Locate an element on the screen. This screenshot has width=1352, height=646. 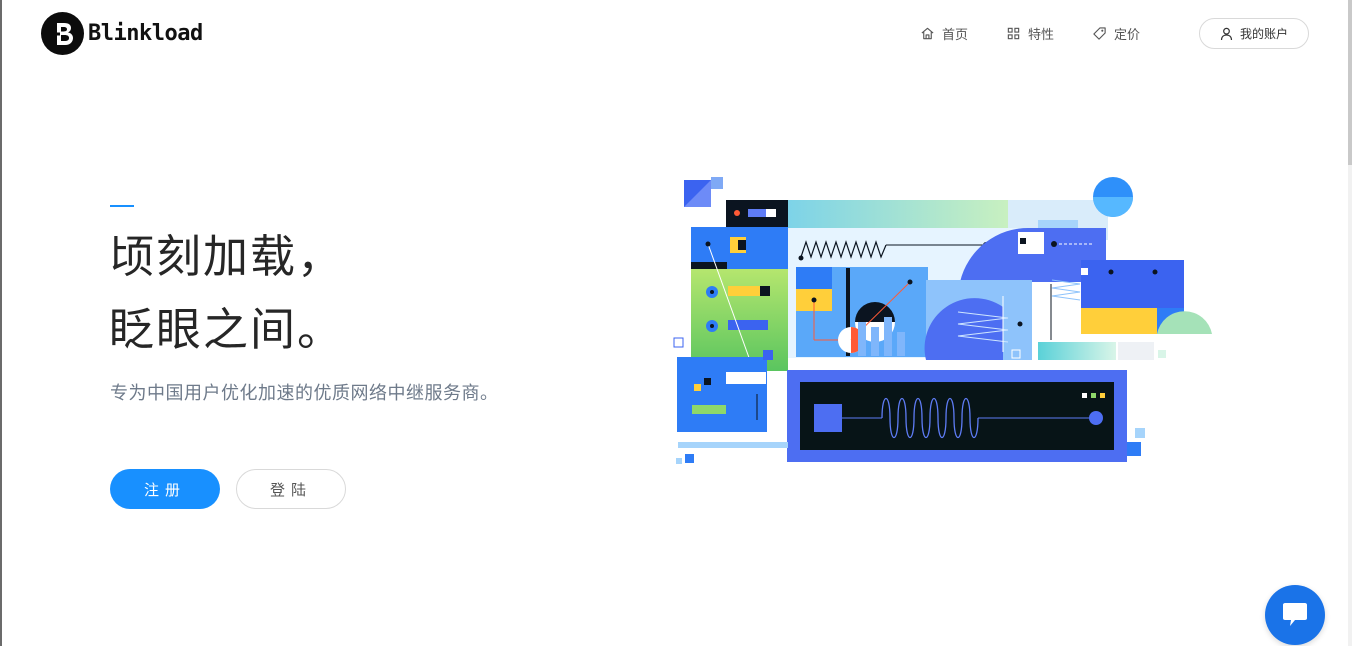
site-header: Blinkload 首页 特性 定价 我的账户 is located at coordinates (676, 33).